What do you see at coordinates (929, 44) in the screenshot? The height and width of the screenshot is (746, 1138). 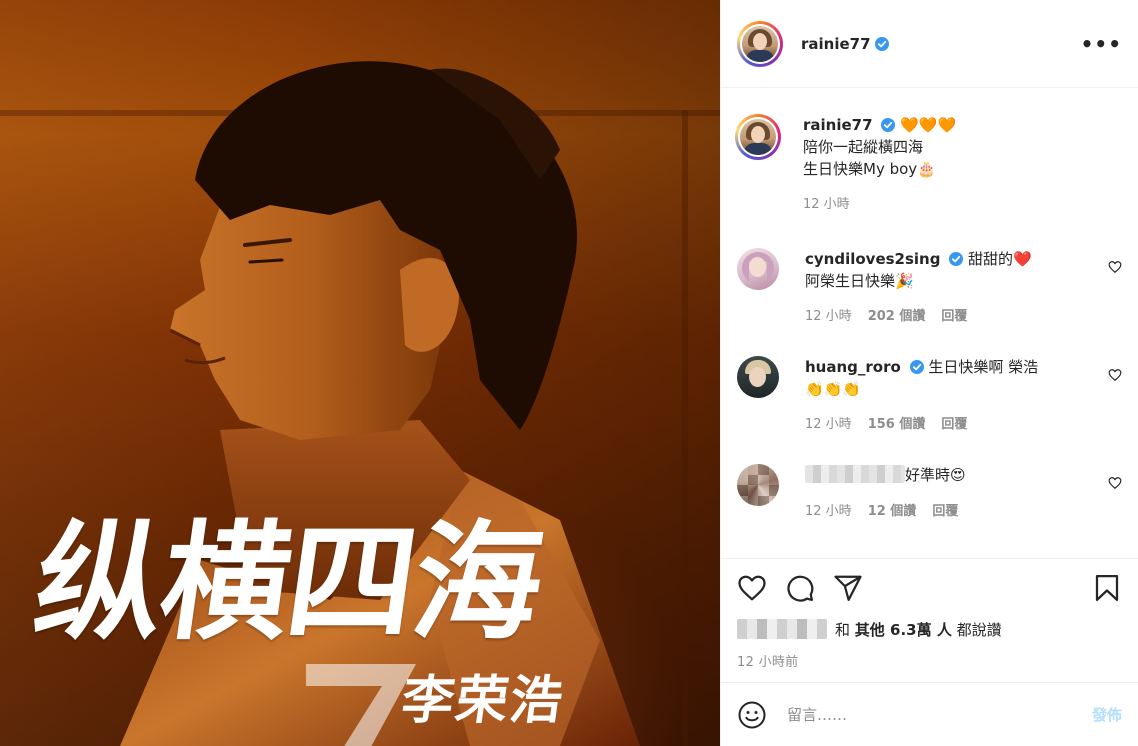 I see `post-header: rainie77 •••` at bounding box center [929, 44].